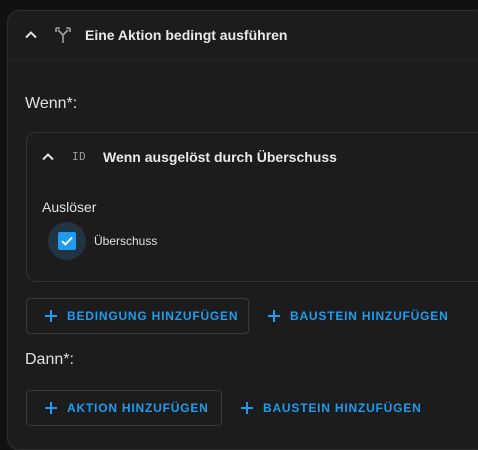  I want to click on action-header: Eine Aktion bedingt ausführen, so click(243, 35).